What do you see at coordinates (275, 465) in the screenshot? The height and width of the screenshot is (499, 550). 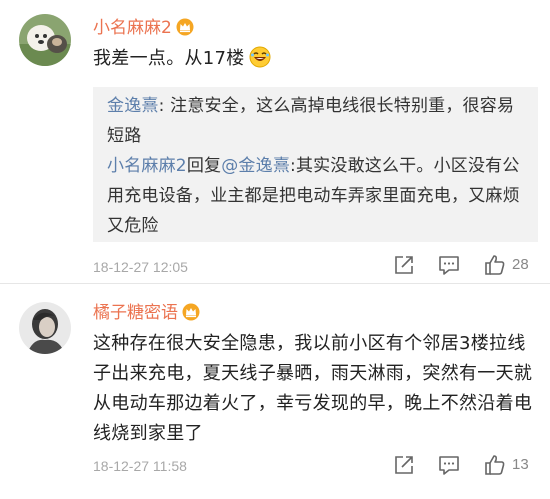 I see `comment-actions: 13` at bounding box center [275, 465].